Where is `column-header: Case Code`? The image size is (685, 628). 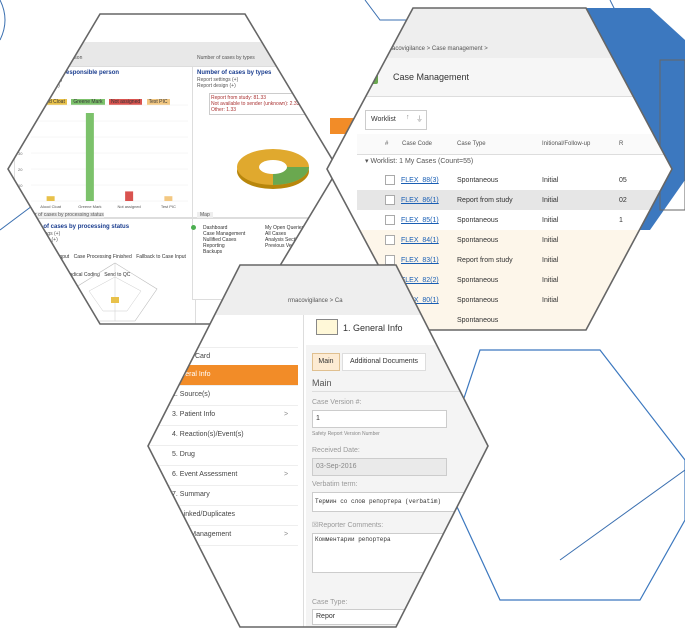 column-header: Case Code is located at coordinates (417, 144).